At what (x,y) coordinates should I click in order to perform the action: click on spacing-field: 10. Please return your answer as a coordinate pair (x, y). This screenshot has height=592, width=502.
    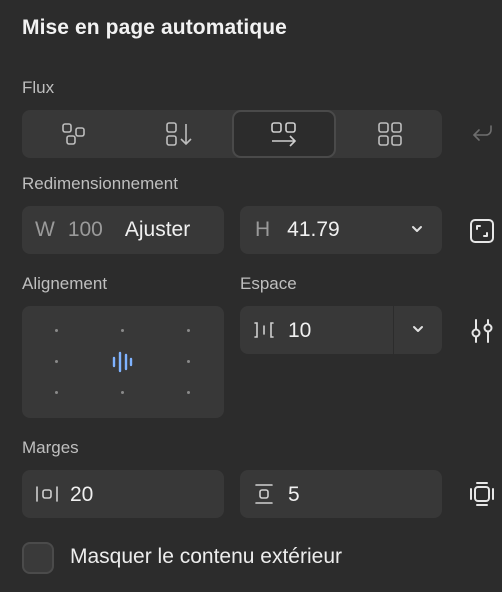
    Looking at the image, I should click on (341, 330).